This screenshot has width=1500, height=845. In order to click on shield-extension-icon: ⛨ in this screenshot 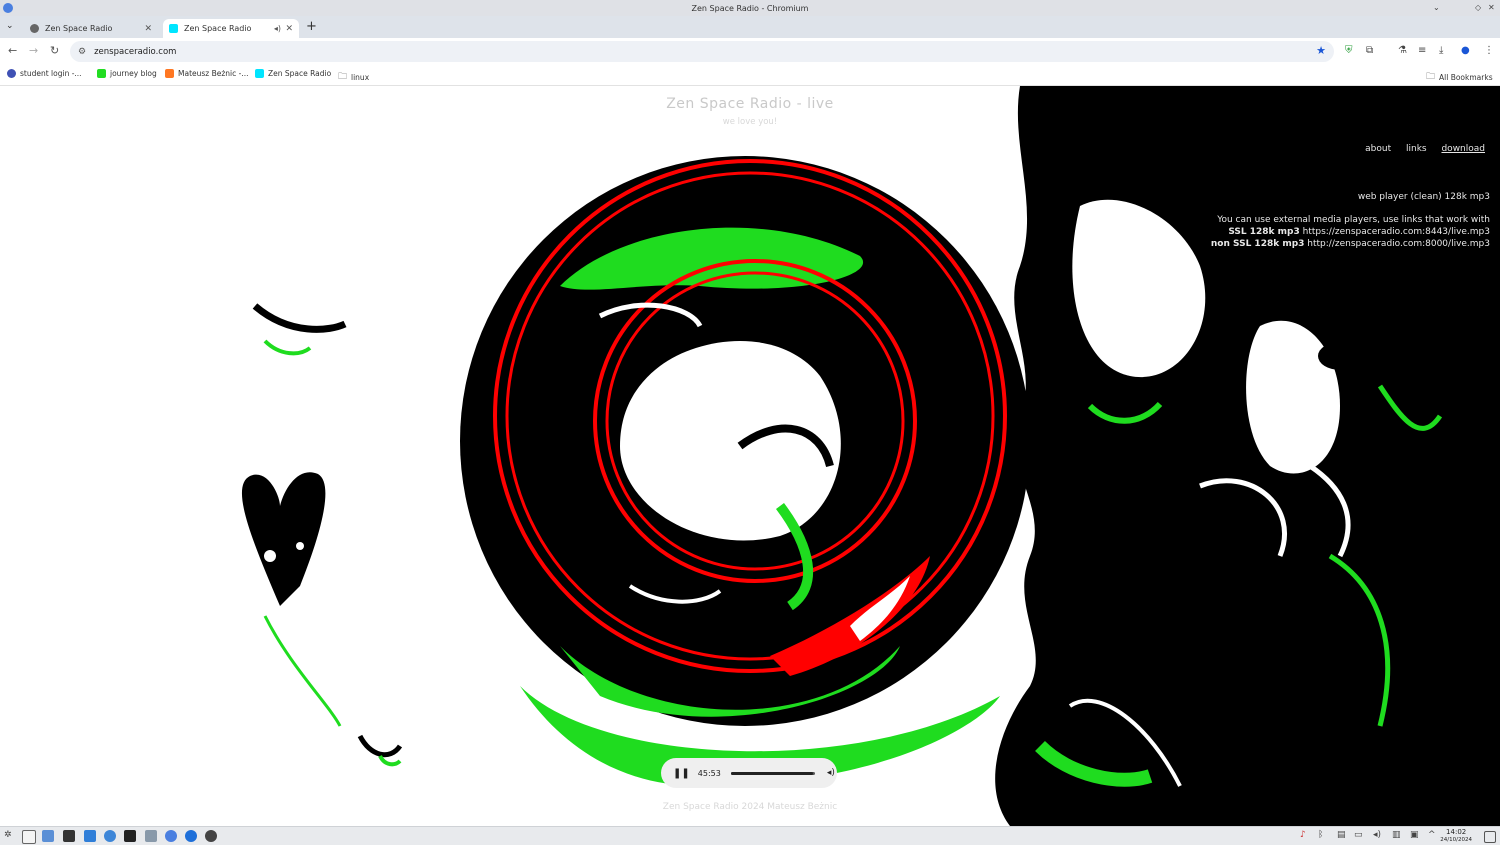, I will do `click(1349, 50)`.